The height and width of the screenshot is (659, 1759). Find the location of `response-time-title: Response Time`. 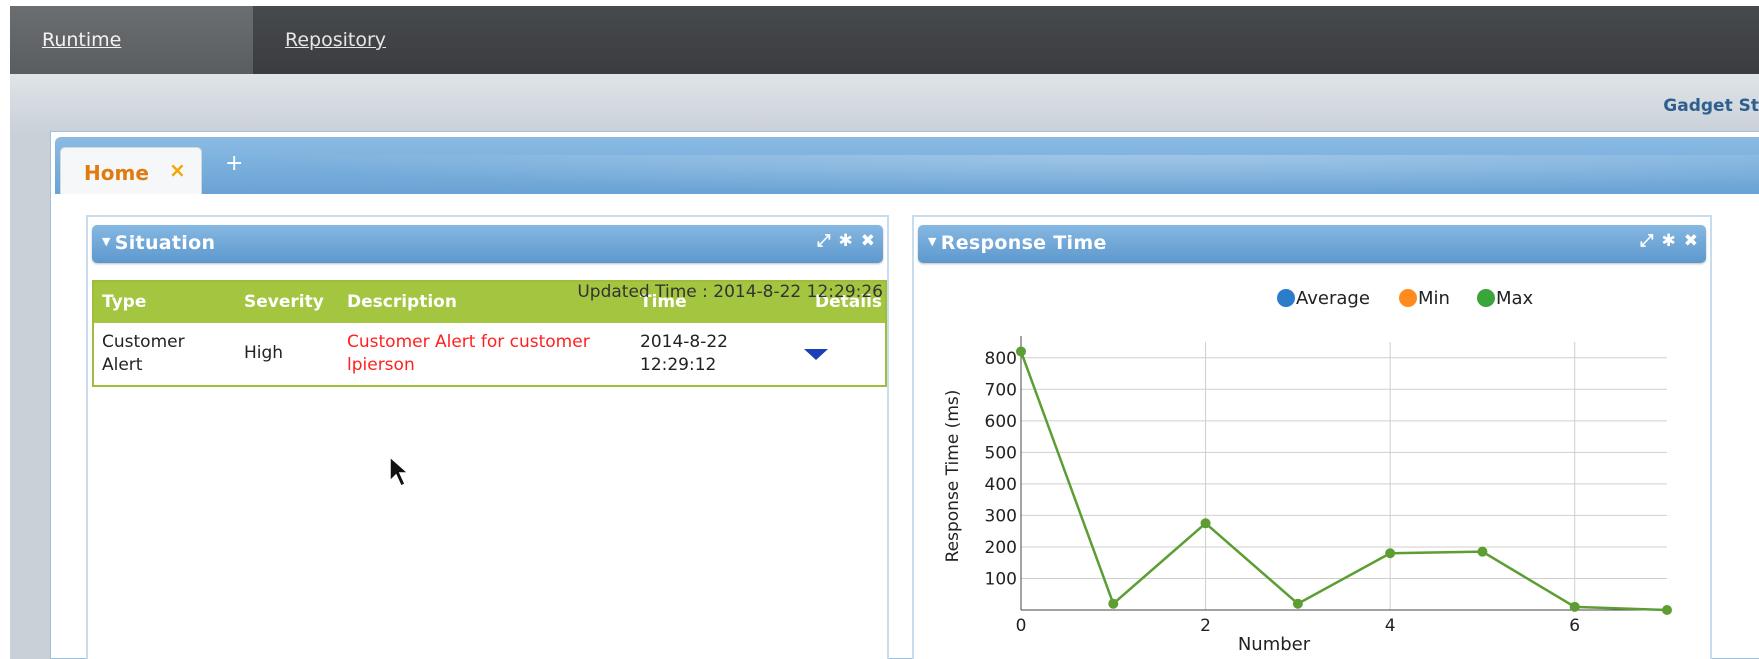

response-time-title: Response Time is located at coordinates (1023, 243).